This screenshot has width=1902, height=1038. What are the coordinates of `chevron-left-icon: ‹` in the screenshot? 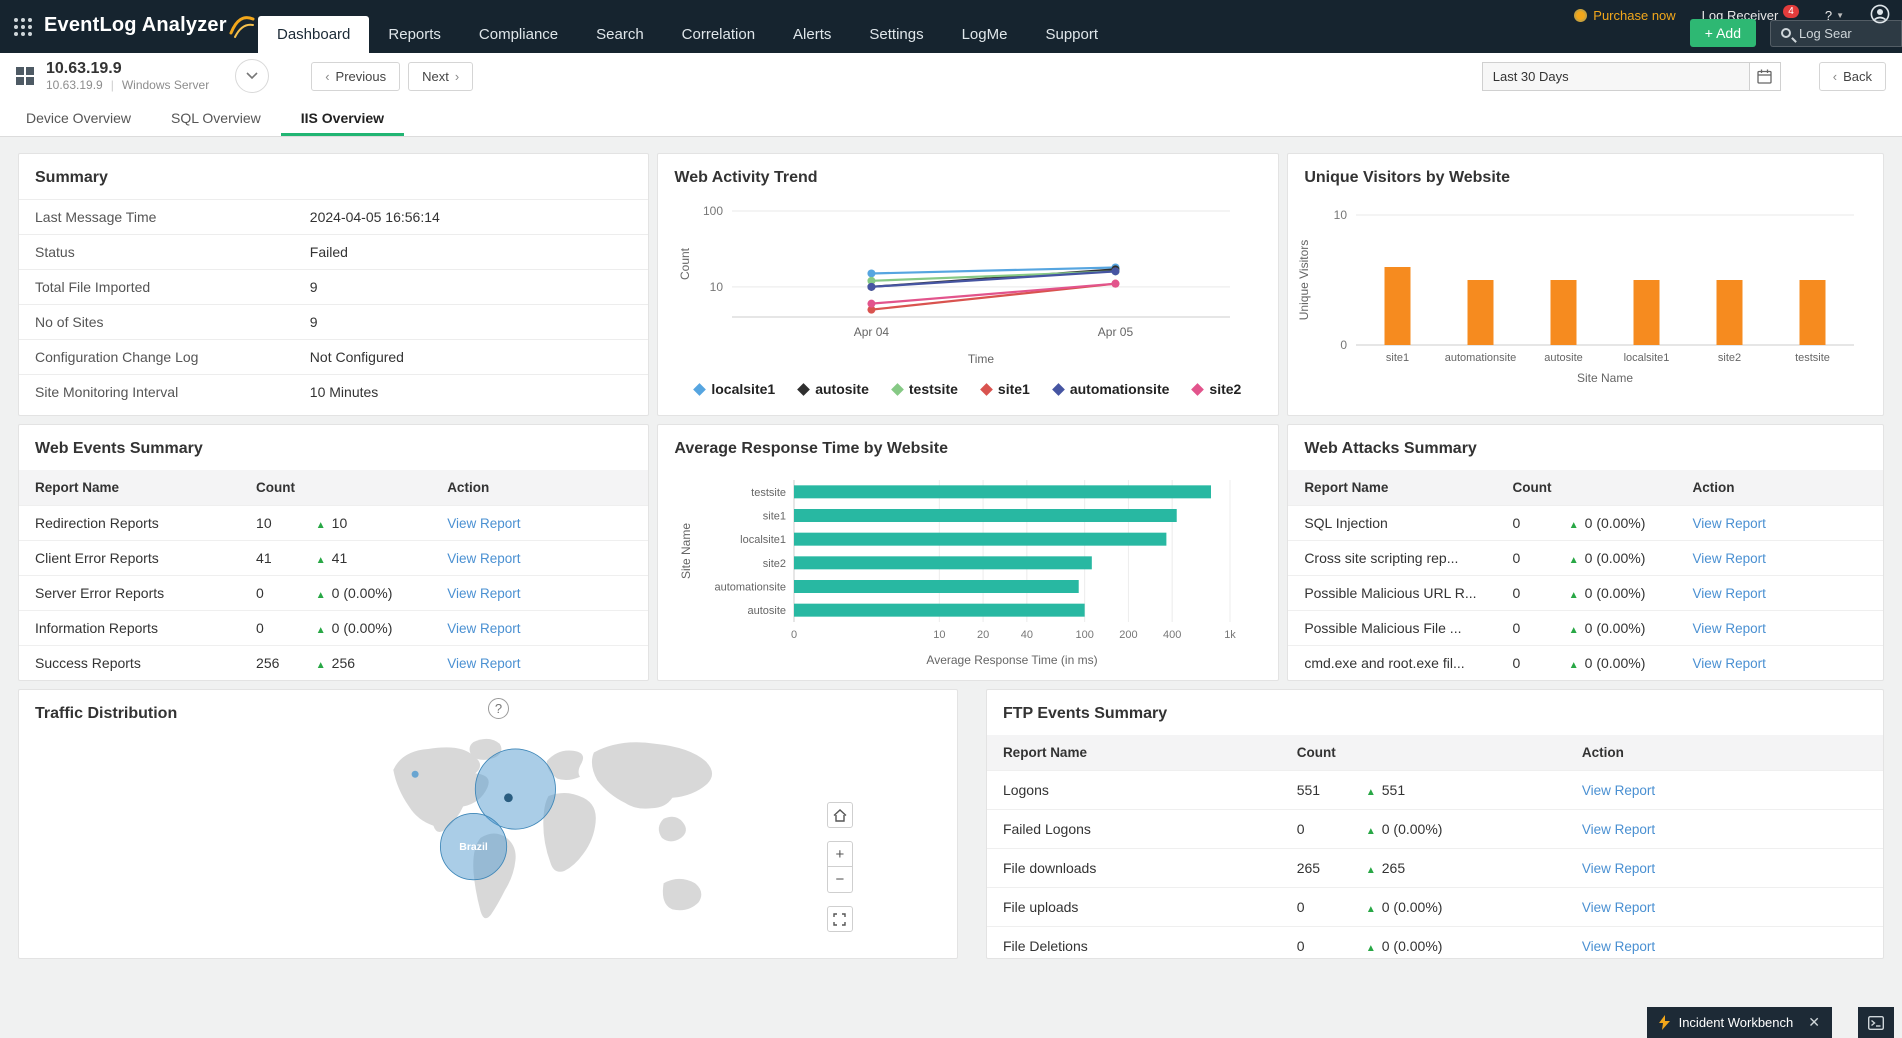 It's located at (1835, 76).